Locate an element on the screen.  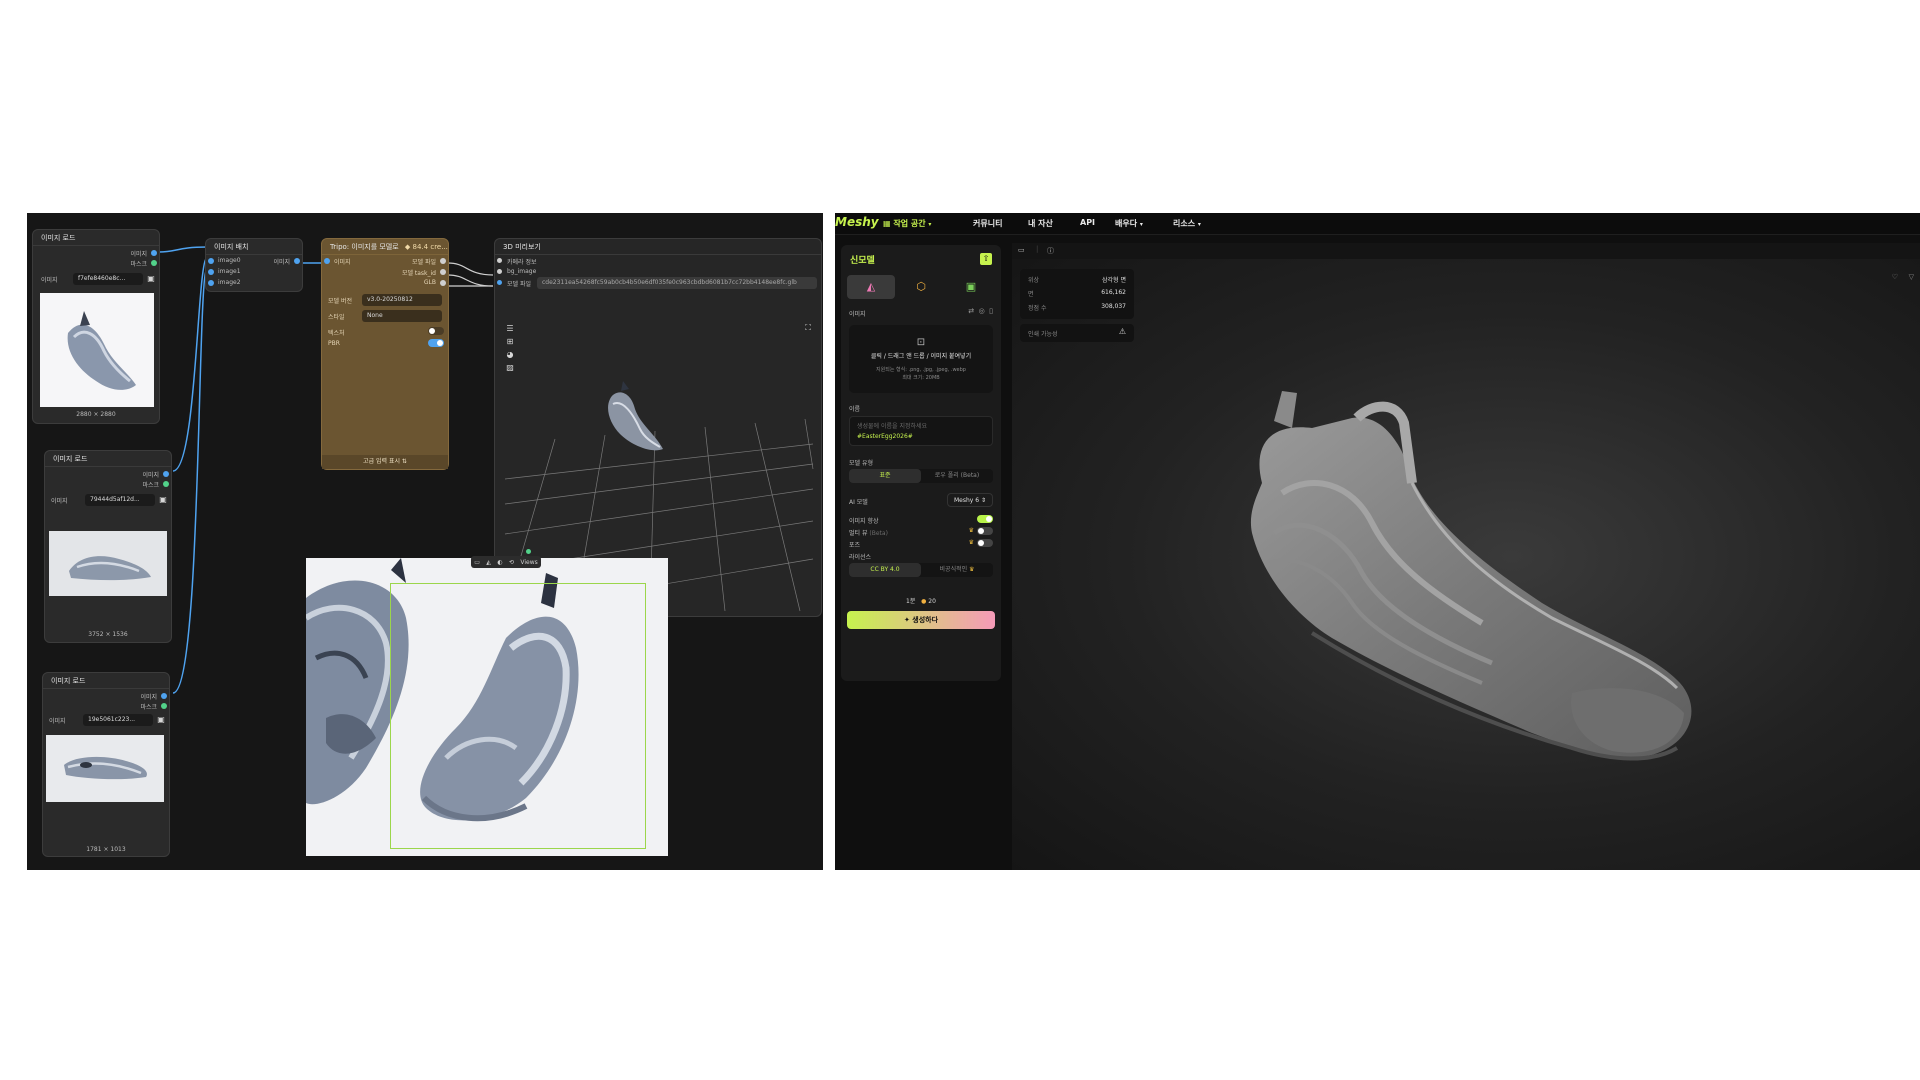
nav-workspace: ▦ 작업 공간 ▾ is located at coordinates (907, 223).